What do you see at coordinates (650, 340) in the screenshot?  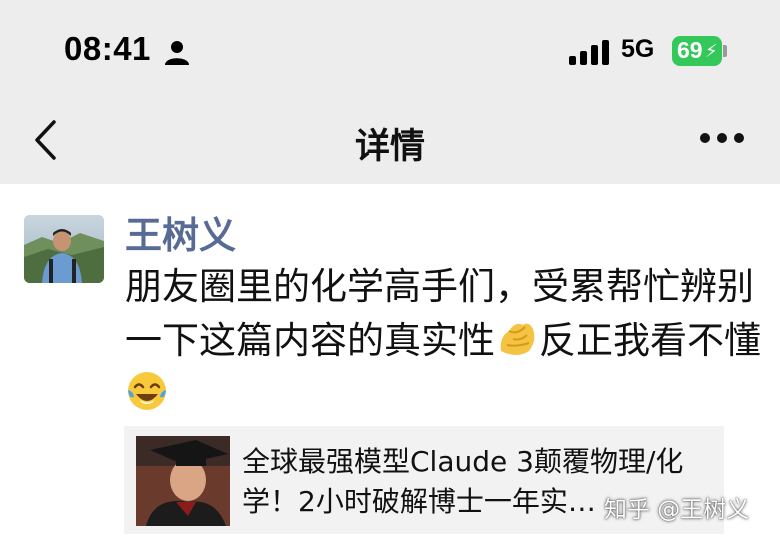 I see `post-text-part2: 反正我看不懂` at bounding box center [650, 340].